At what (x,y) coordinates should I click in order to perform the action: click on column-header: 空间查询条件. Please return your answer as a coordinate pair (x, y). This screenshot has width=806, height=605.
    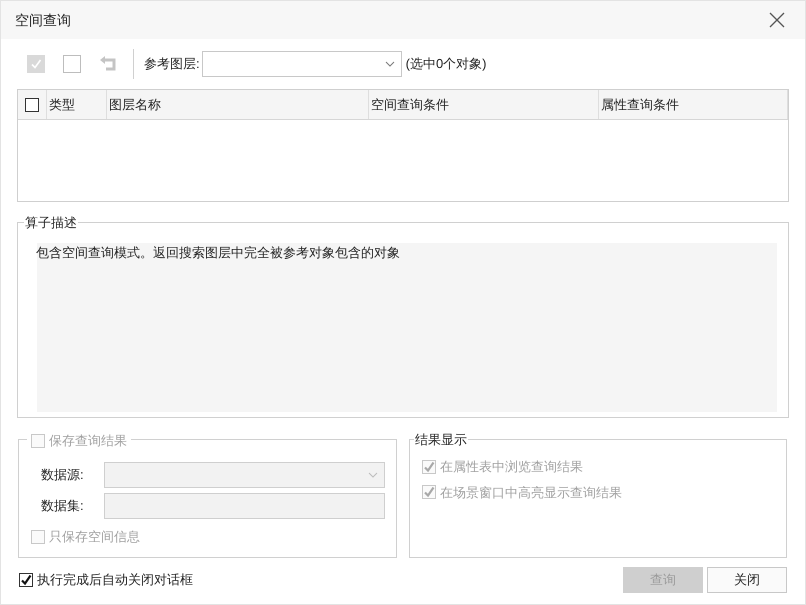
    Looking at the image, I should click on (410, 104).